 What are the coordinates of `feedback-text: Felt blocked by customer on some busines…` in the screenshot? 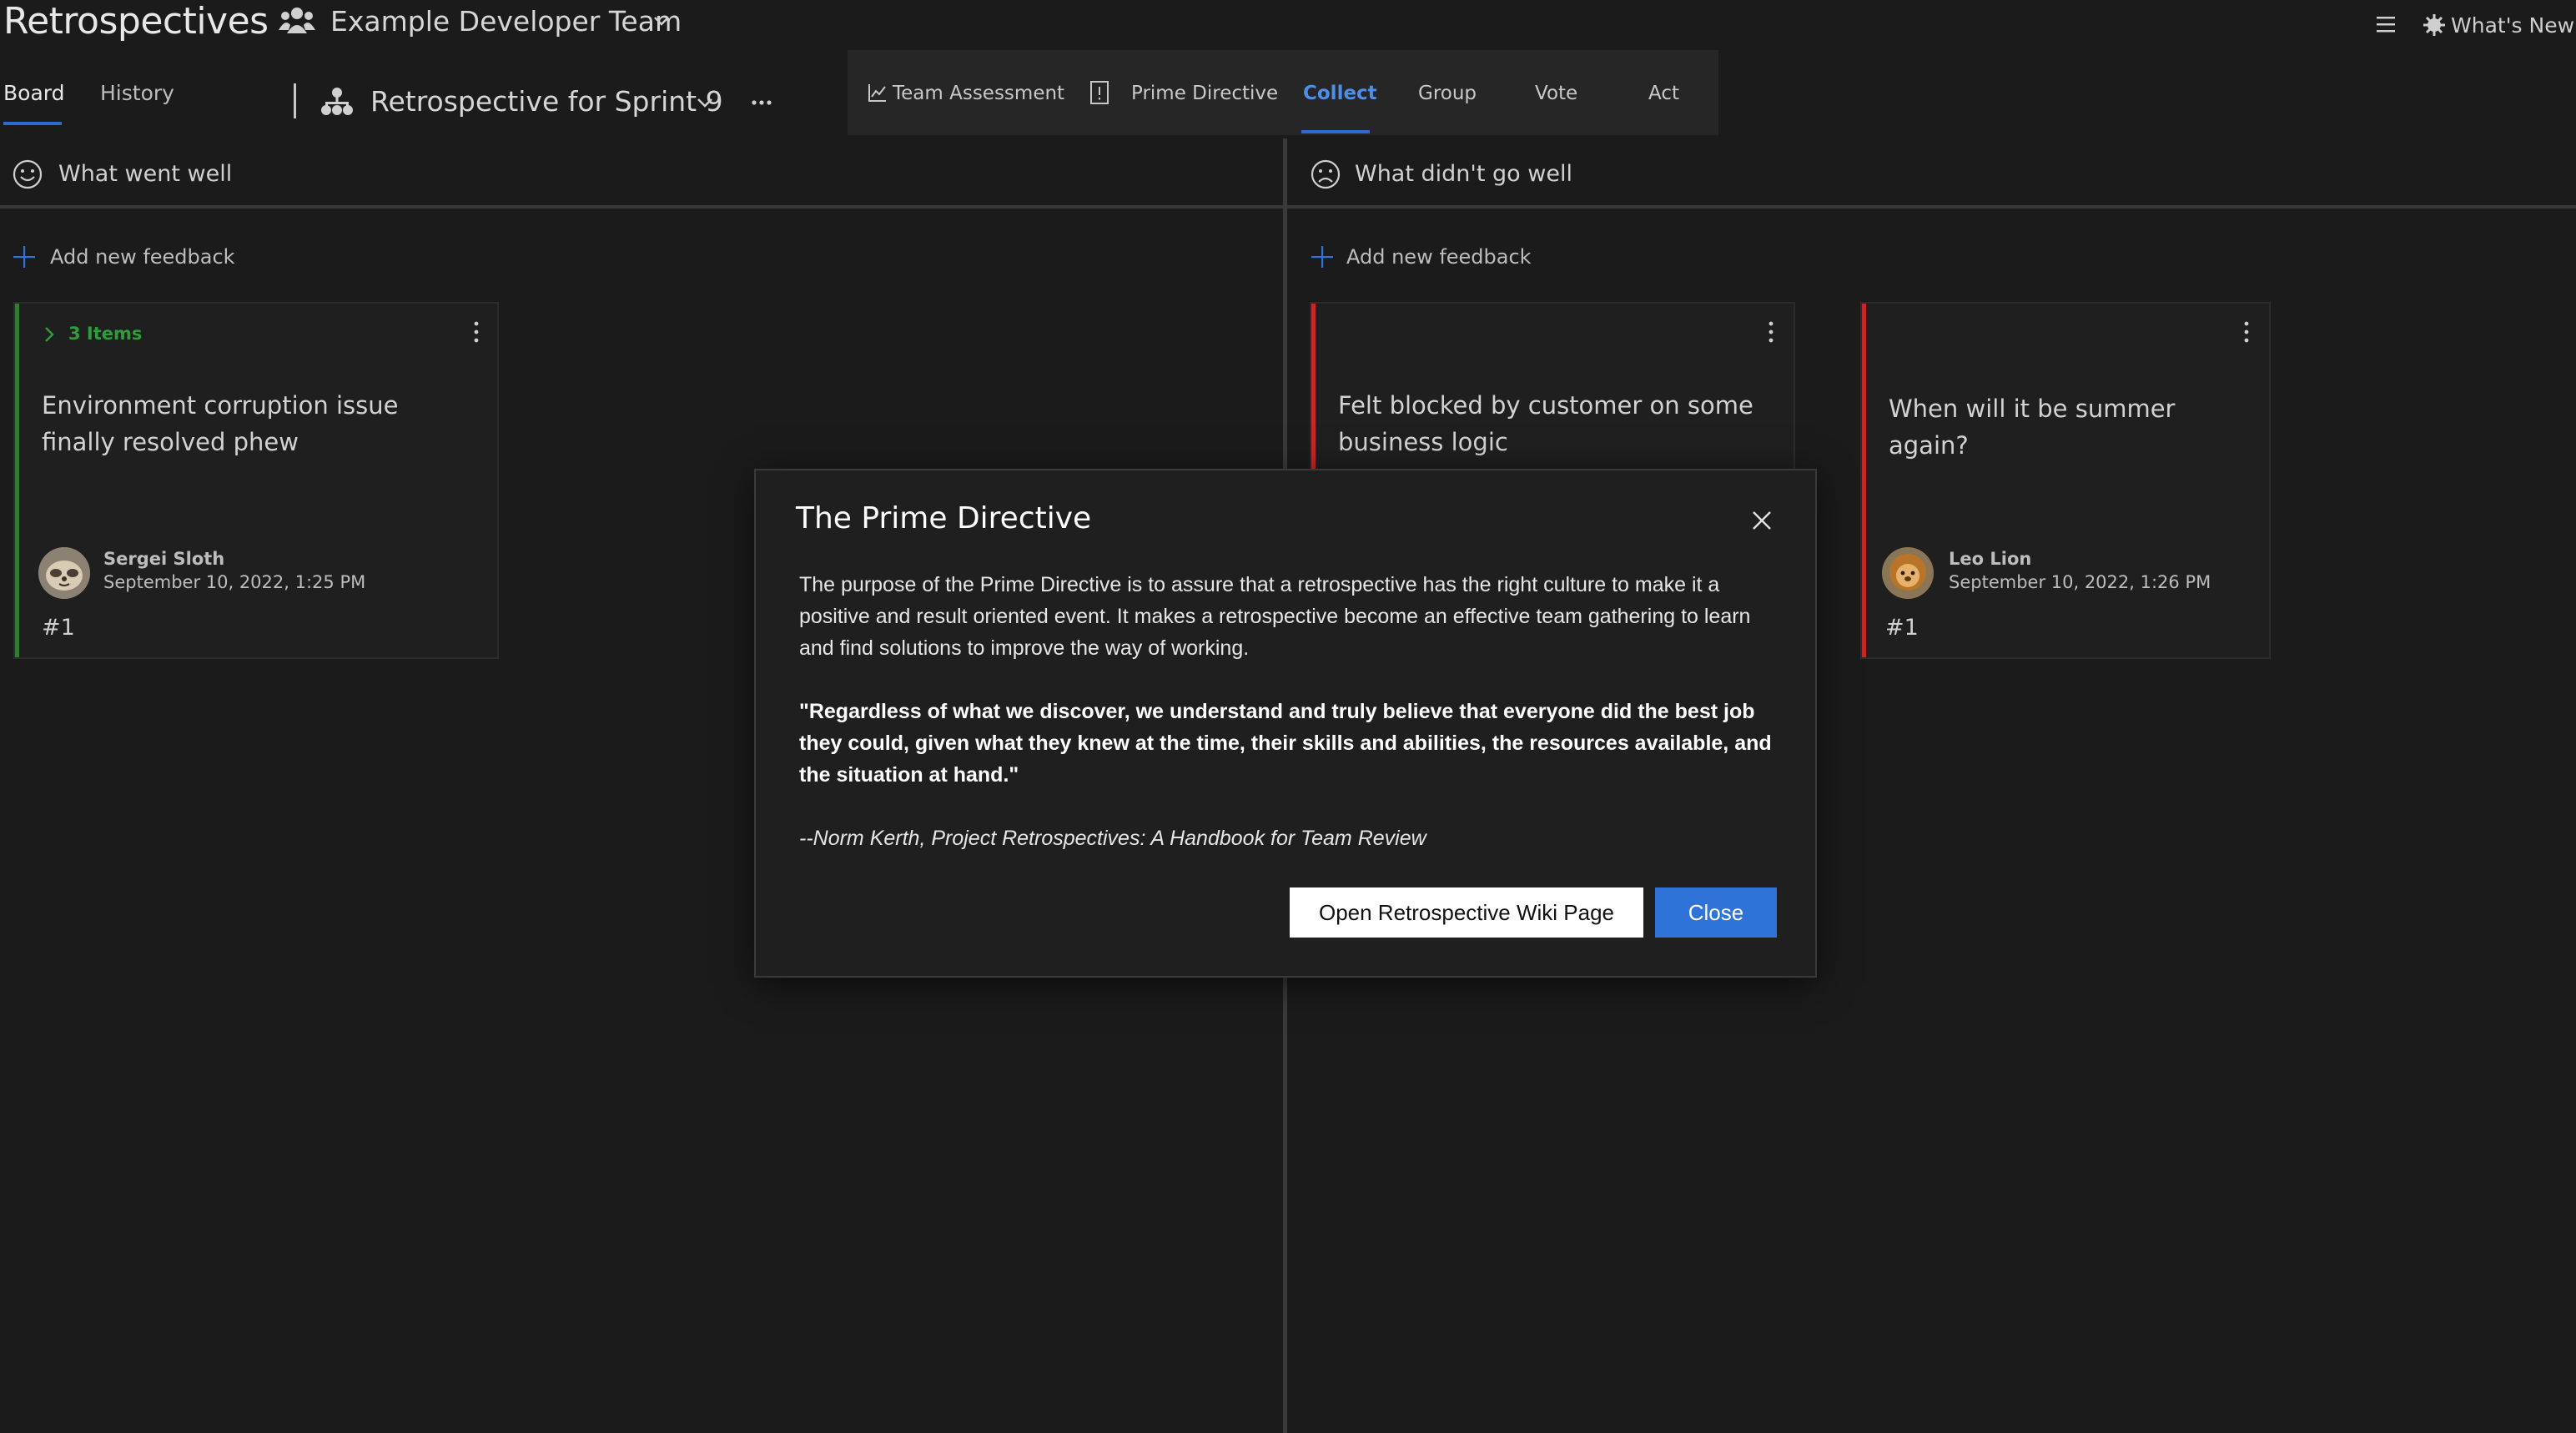 It's located at (1555, 423).